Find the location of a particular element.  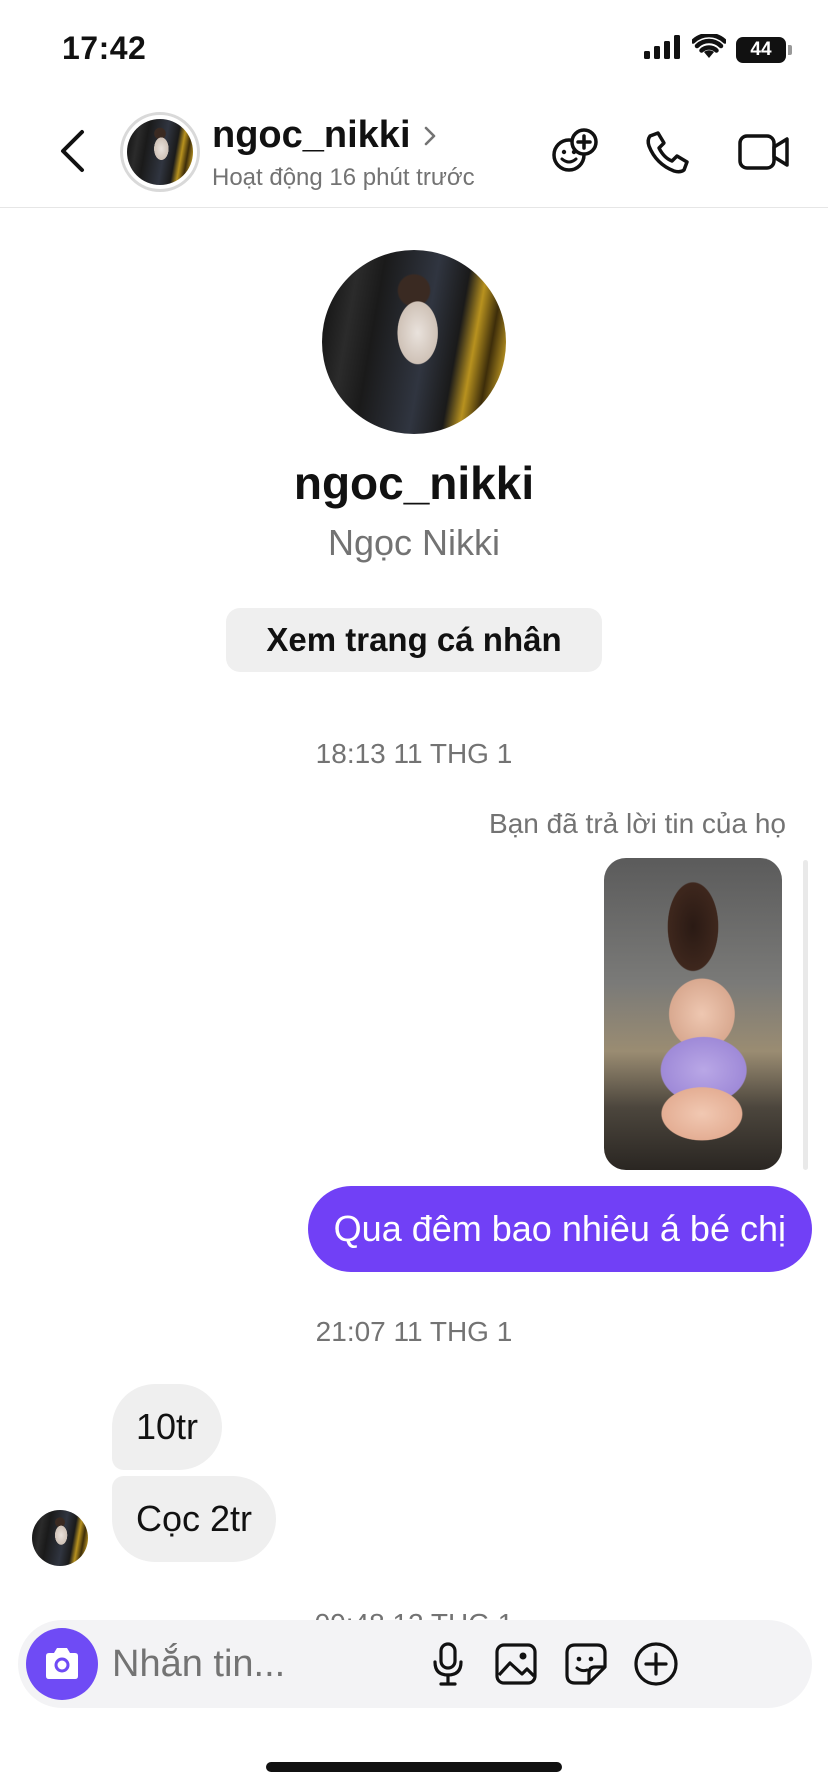

sticker-icon is located at coordinates (586, 1664).